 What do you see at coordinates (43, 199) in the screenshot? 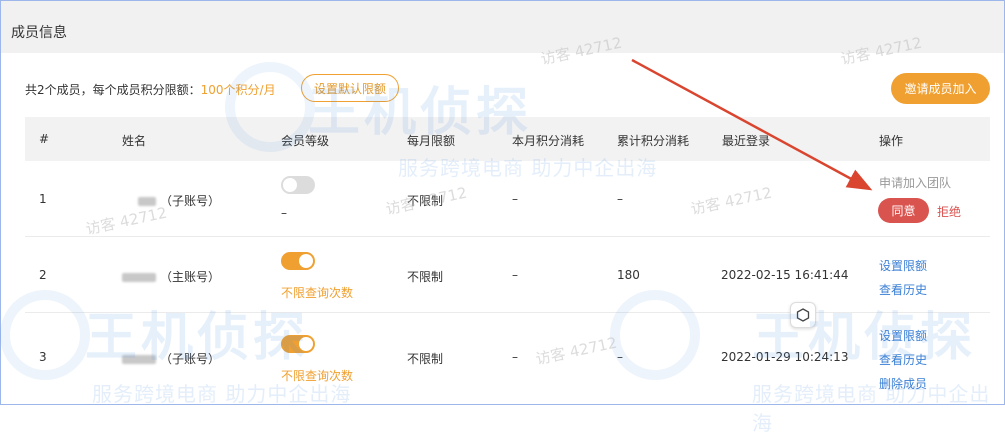
I see `row-index: 1` at bounding box center [43, 199].